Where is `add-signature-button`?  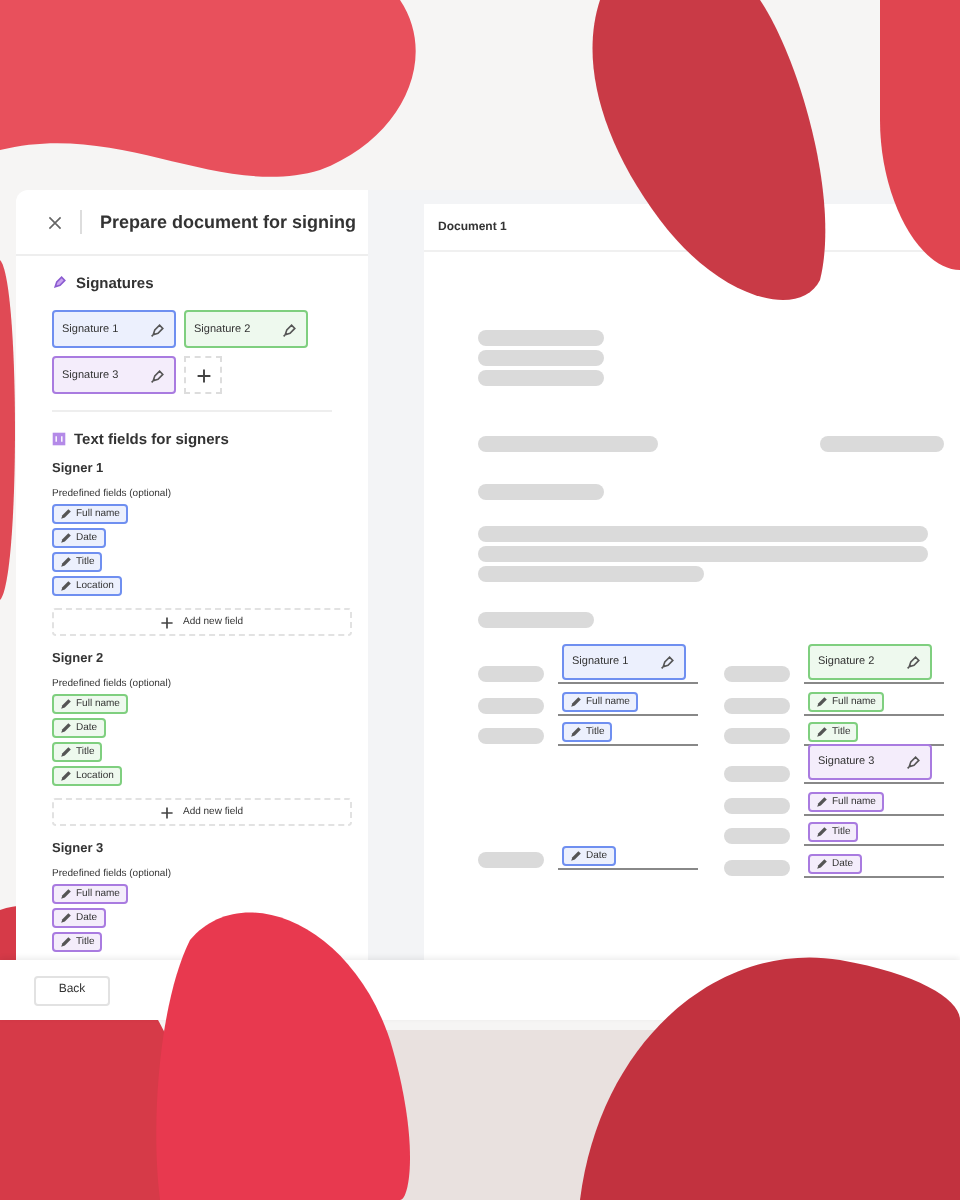 add-signature-button is located at coordinates (203, 375).